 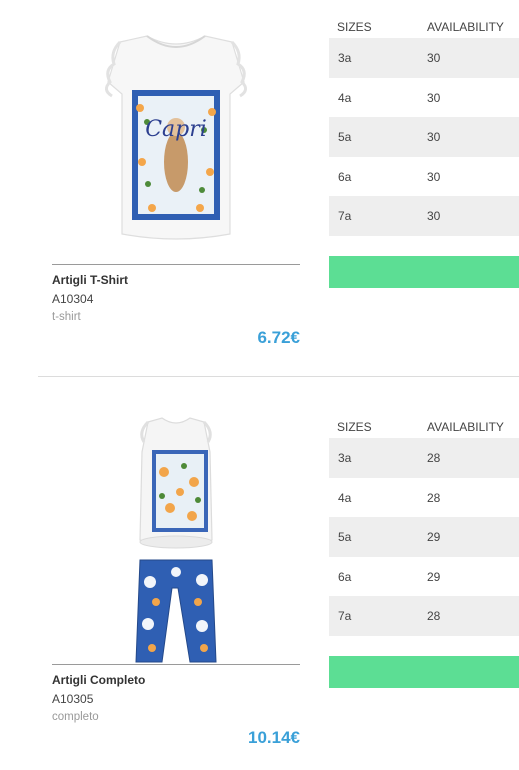 What do you see at coordinates (90, 280) in the screenshot?
I see `product-name: Artigli T-Shirt` at bounding box center [90, 280].